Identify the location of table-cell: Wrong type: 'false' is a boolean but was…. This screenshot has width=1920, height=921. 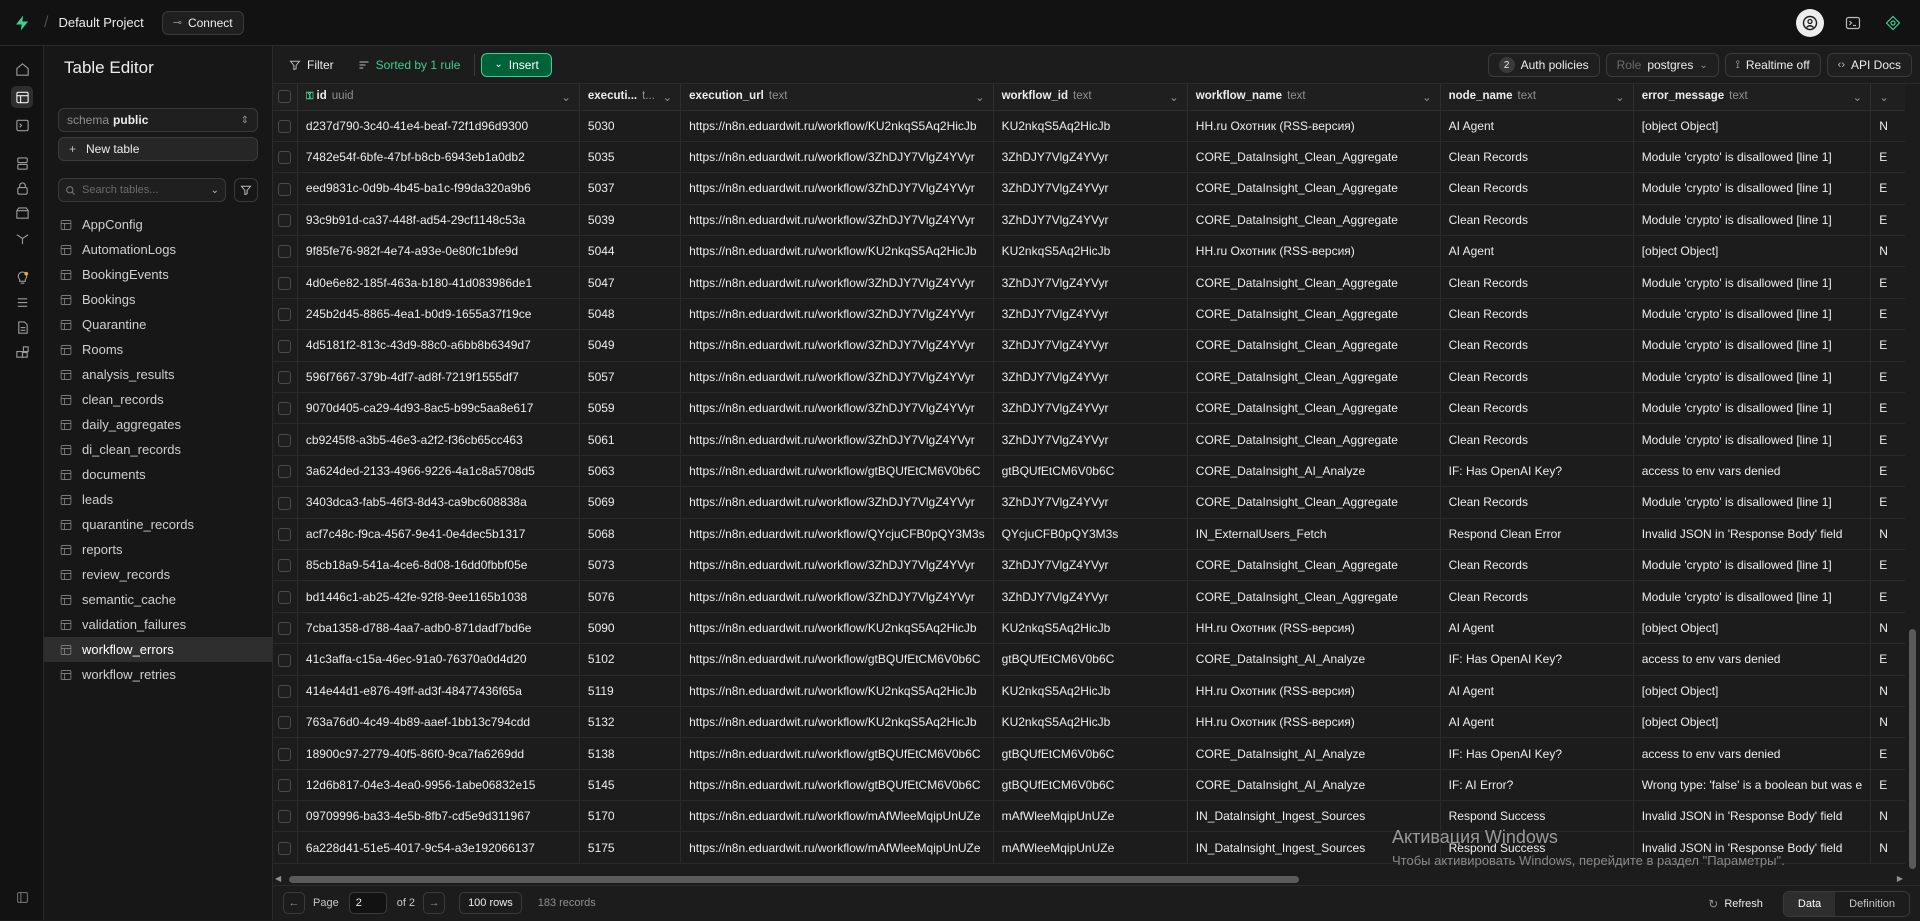
(1752, 785).